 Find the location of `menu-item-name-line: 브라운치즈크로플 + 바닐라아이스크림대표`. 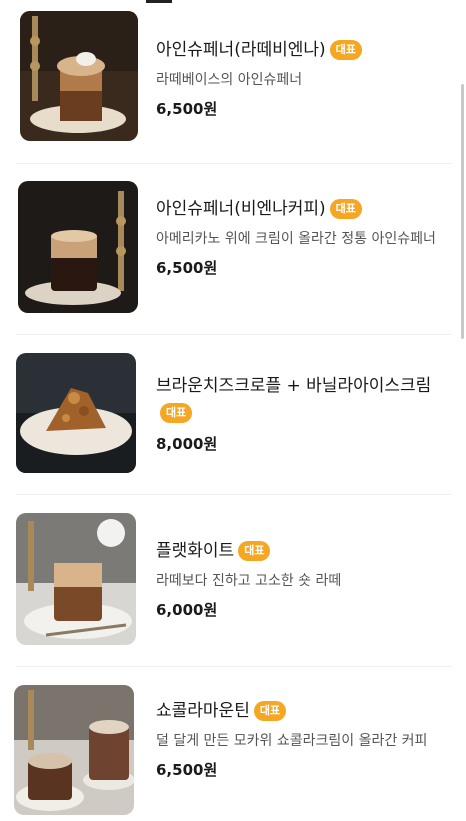

menu-item-name-line: 브라운치즈크로플 + 바닐라아이스크림대표 is located at coordinates (302, 400).